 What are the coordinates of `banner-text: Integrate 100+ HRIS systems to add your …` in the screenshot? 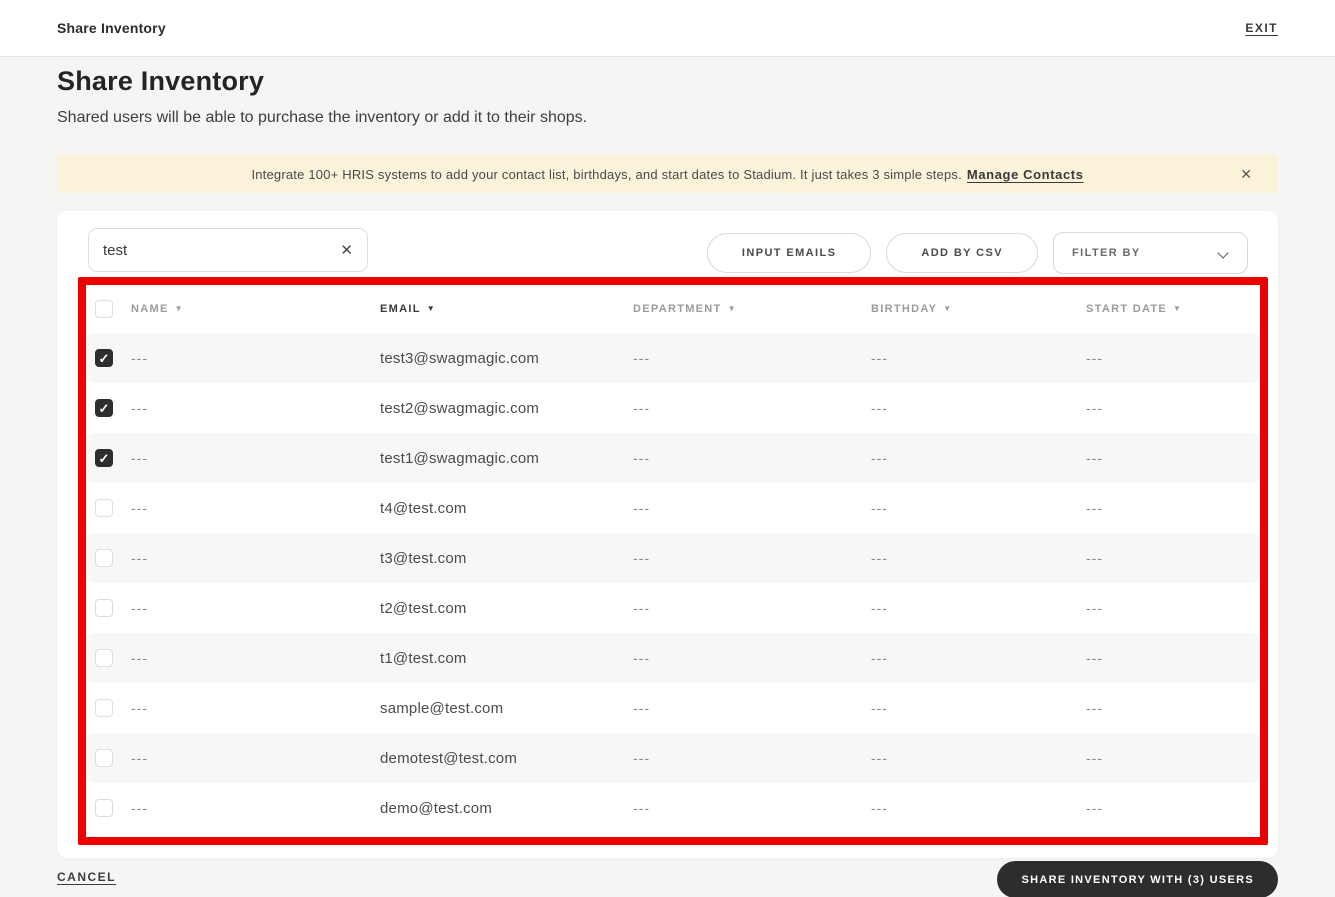 It's located at (606, 174).